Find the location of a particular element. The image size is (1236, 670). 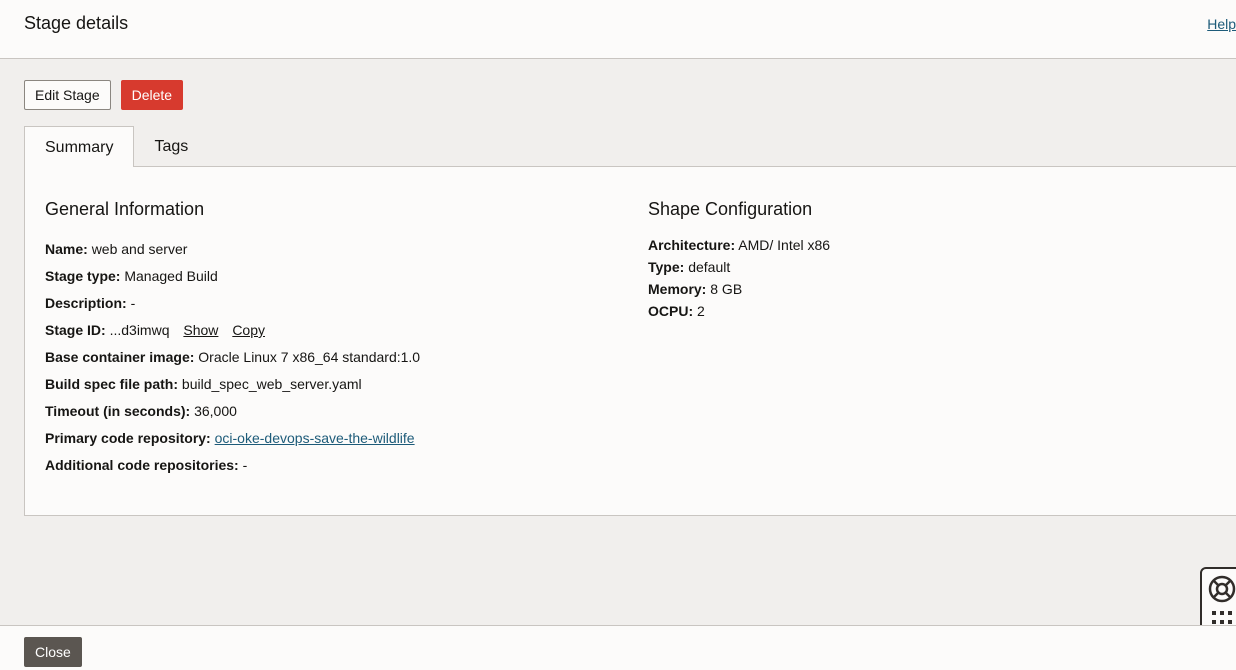

field-label: Base container image: is located at coordinates (120, 357).